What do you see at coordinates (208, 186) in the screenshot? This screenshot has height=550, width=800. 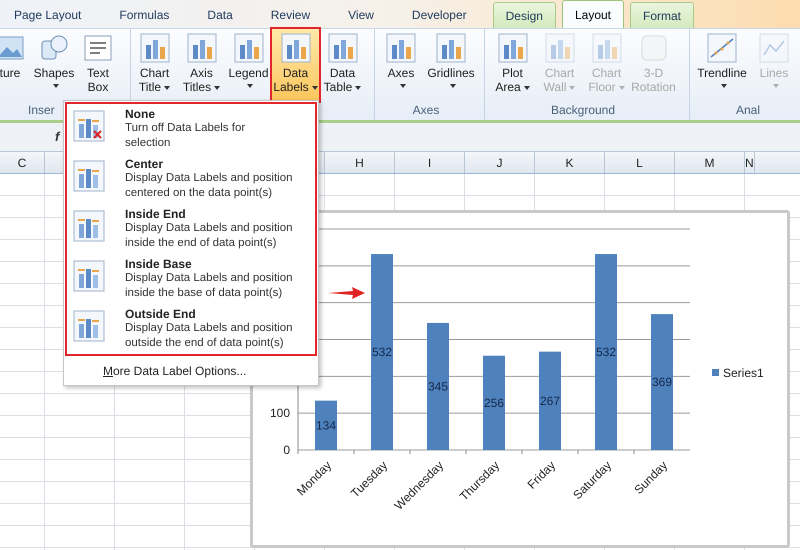 I see `menu-item-description: Display Data Labels and position centered on the data point(s)` at bounding box center [208, 186].